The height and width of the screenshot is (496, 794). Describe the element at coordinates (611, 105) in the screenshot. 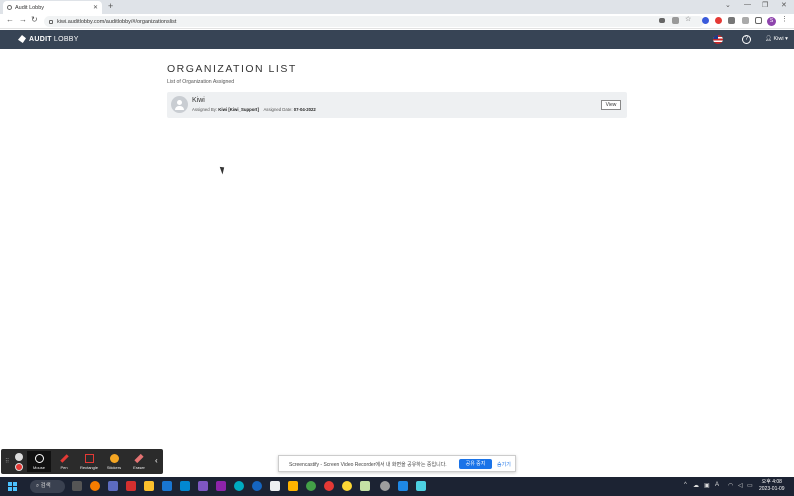

I see `view-button: View` at that location.